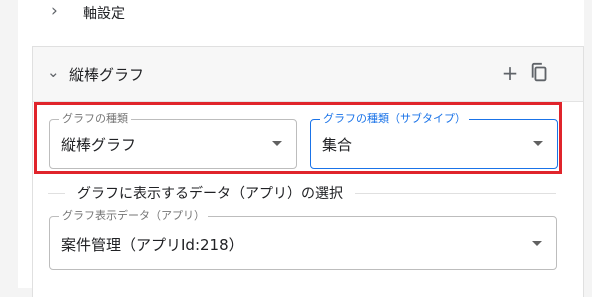 The image size is (592, 297). Describe the element at coordinates (540, 73) in the screenshot. I see `copy-icon` at that location.